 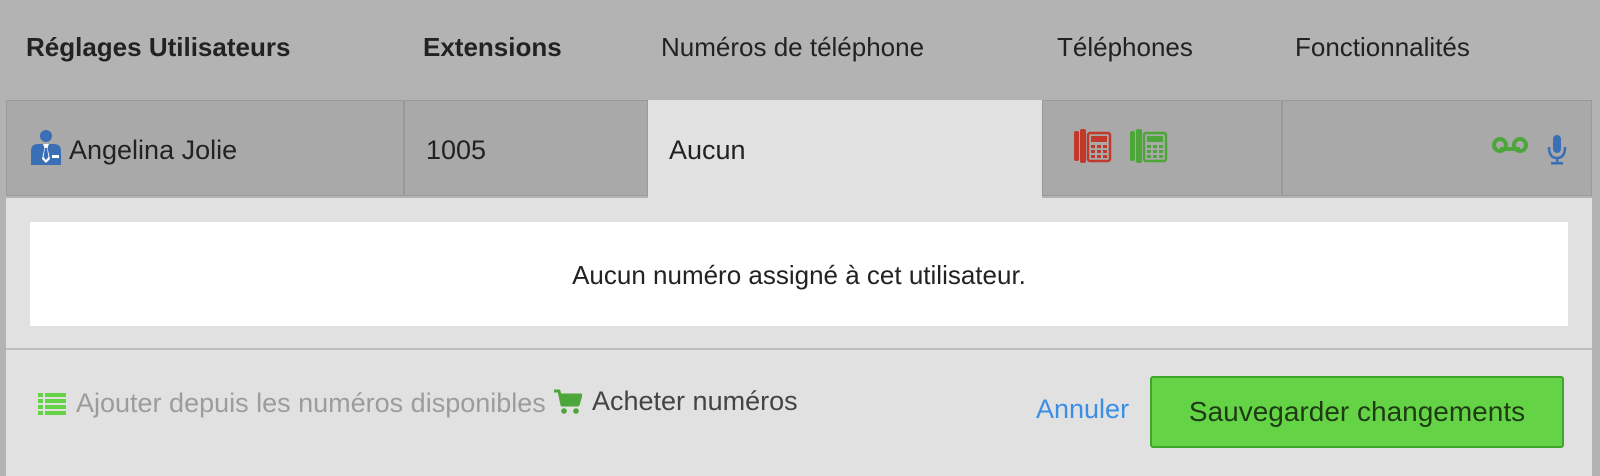 I want to click on microphone-icon, so click(x=1557, y=150).